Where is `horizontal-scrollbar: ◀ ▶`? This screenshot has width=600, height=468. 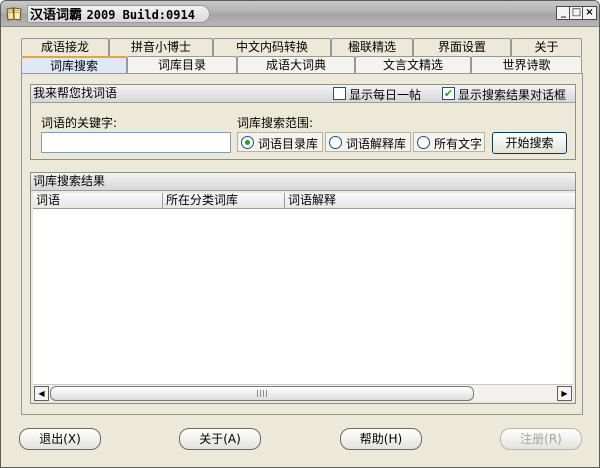 horizontal-scrollbar: ◀ ▶ is located at coordinates (303, 392).